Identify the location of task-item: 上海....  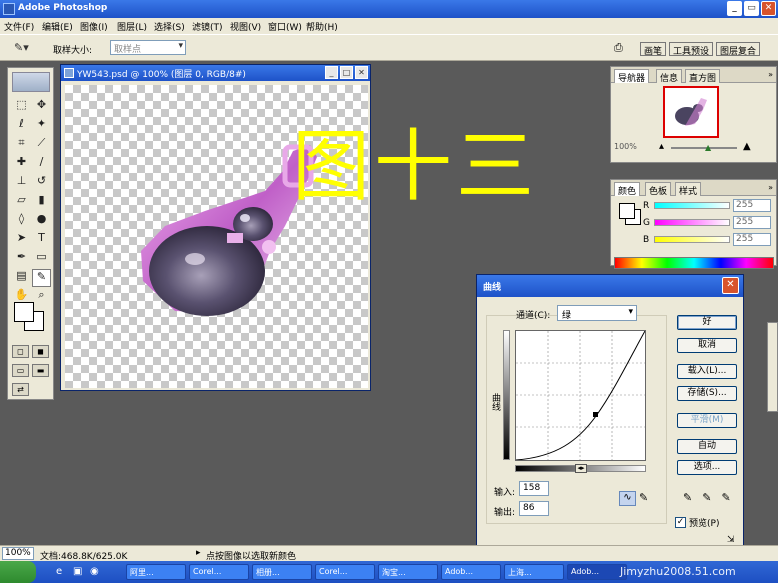
(534, 572).